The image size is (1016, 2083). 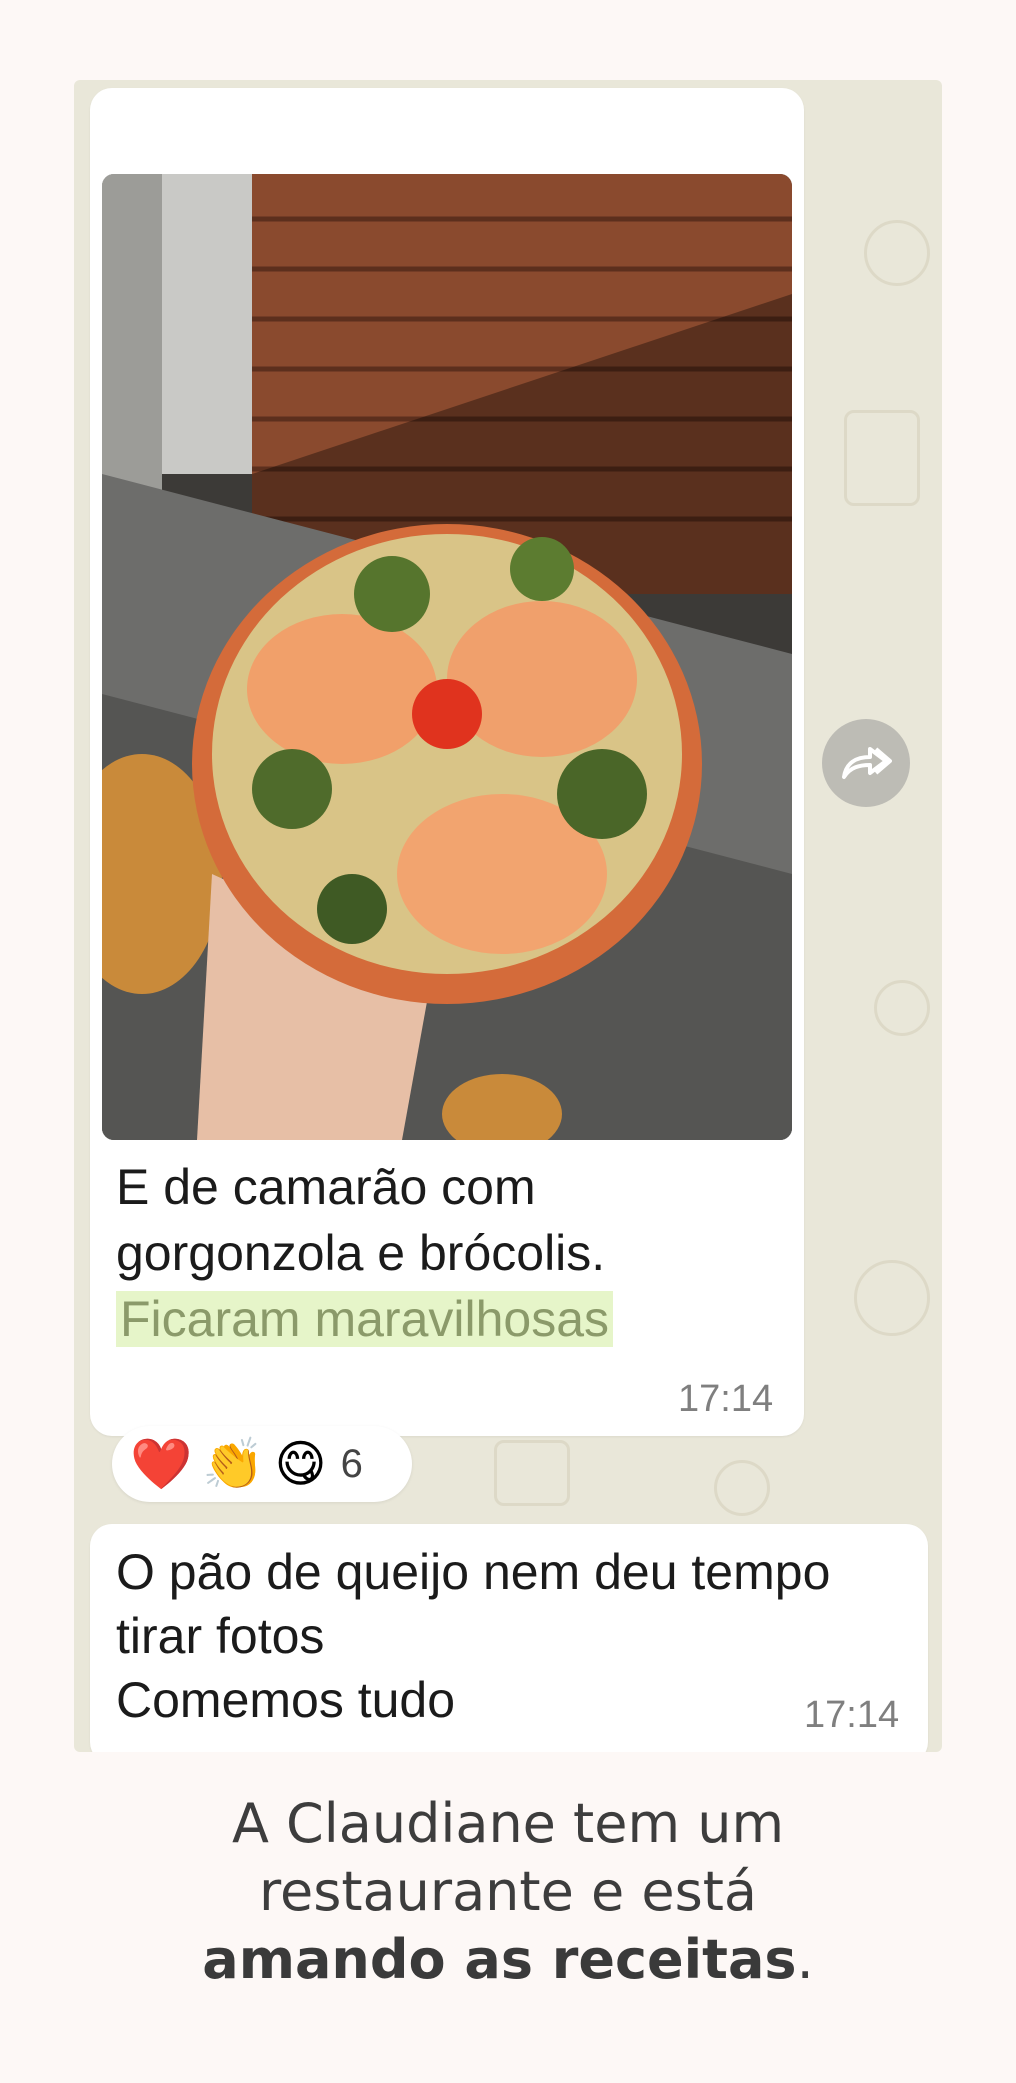 I want to click on reaction-count: 6, so click(x=351, y=1463).